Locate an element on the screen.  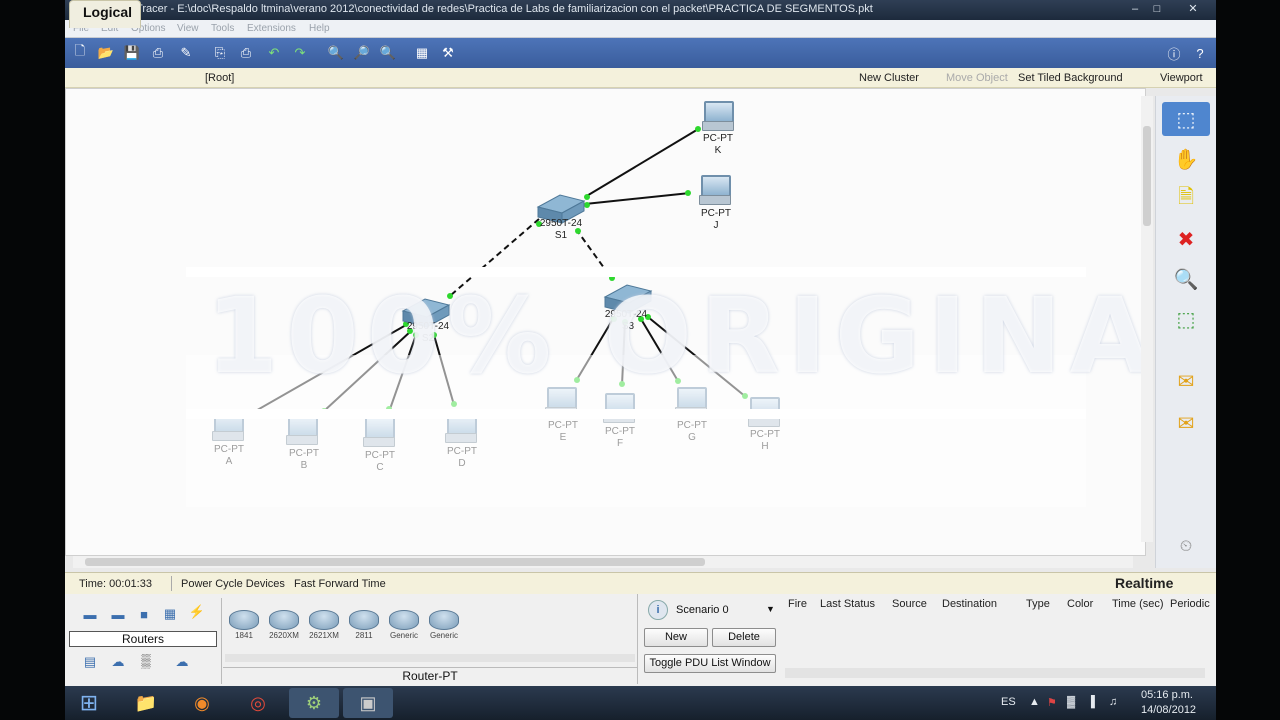
category-custom-devices-icon: ▒ is located at coordinates (146, 660).